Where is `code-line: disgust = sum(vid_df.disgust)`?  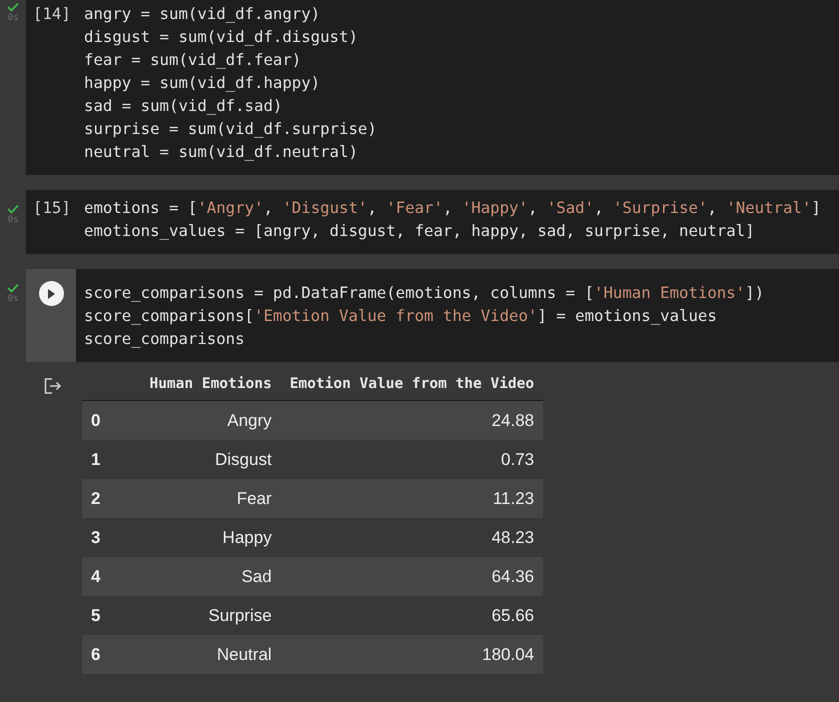
code-line: disgust = sum(vid_df.disgust) is located at coordinates (221, 37).